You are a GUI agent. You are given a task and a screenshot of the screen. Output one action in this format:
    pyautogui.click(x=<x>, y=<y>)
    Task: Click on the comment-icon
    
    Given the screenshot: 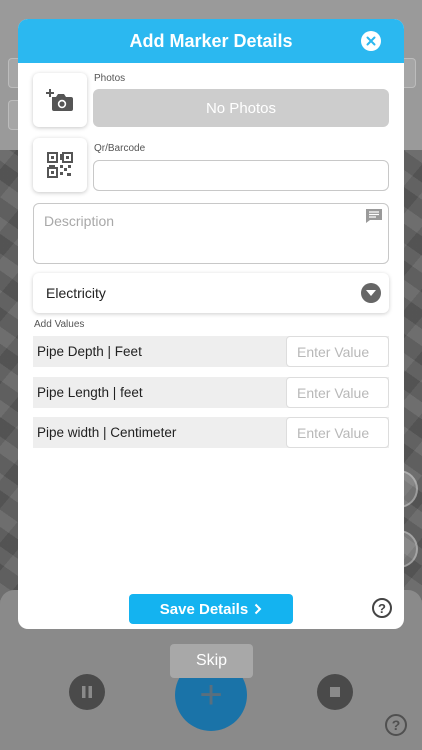 What is the action you would take?
    pyautogui.click(x=374, y=216)
    